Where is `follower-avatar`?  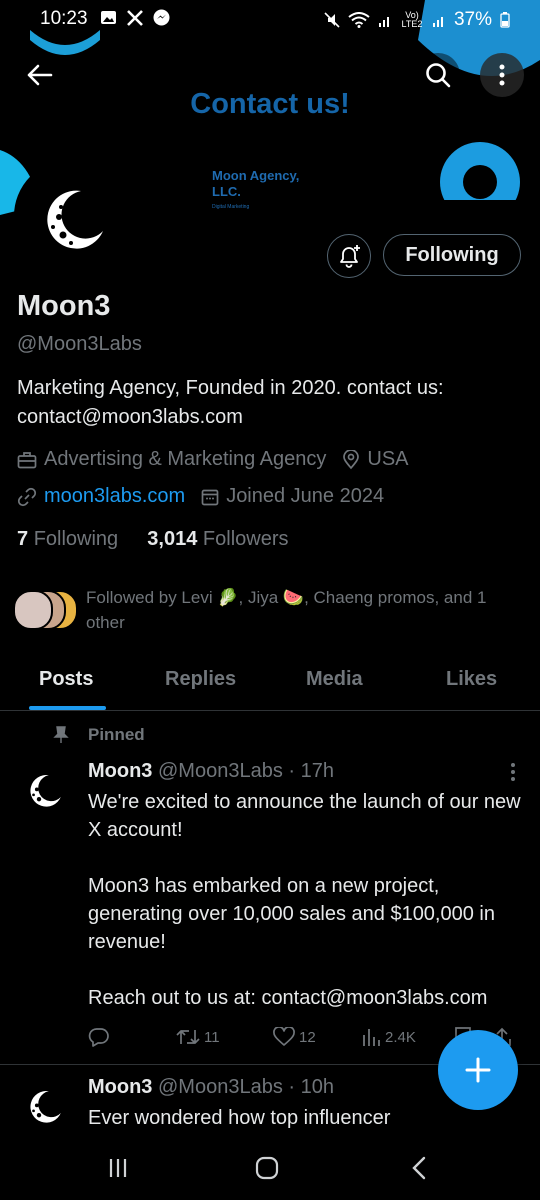
follower-avatar is located at coordinates (33, 610).